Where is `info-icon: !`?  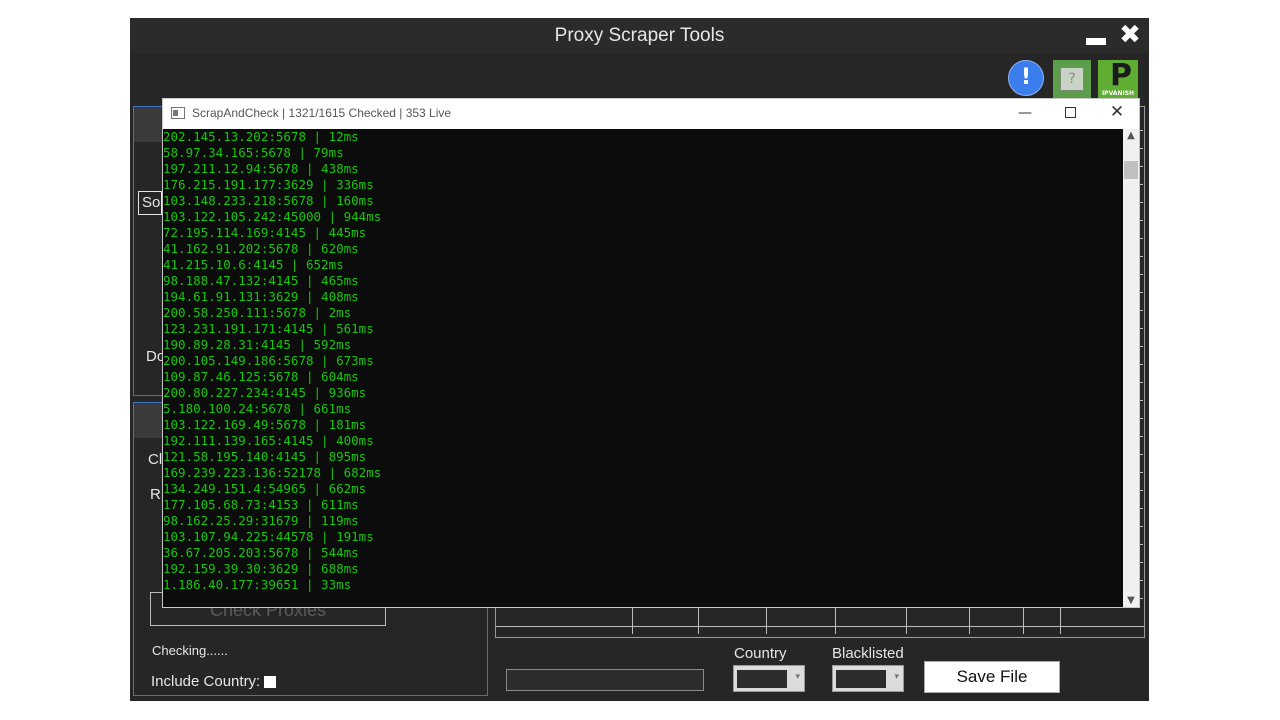
info-icon: ! is located at coordinates (1026, 78).